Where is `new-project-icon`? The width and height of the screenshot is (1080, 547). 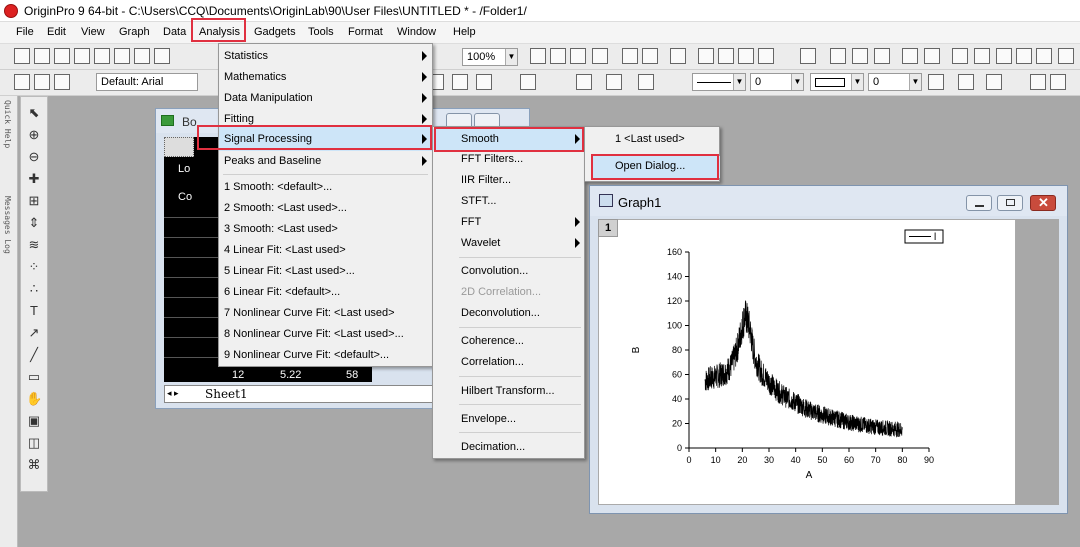 new-project-icon is located at coordinates (22, 56).